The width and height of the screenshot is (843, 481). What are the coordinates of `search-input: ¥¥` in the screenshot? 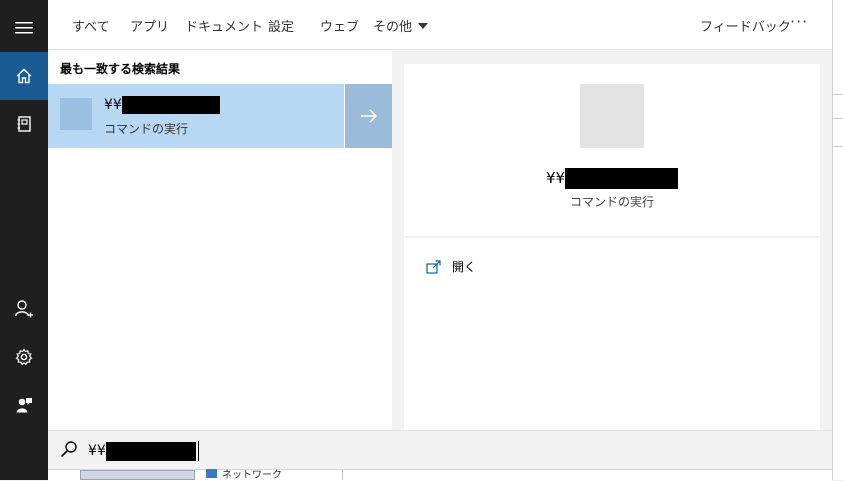 It's located at (143, 451).